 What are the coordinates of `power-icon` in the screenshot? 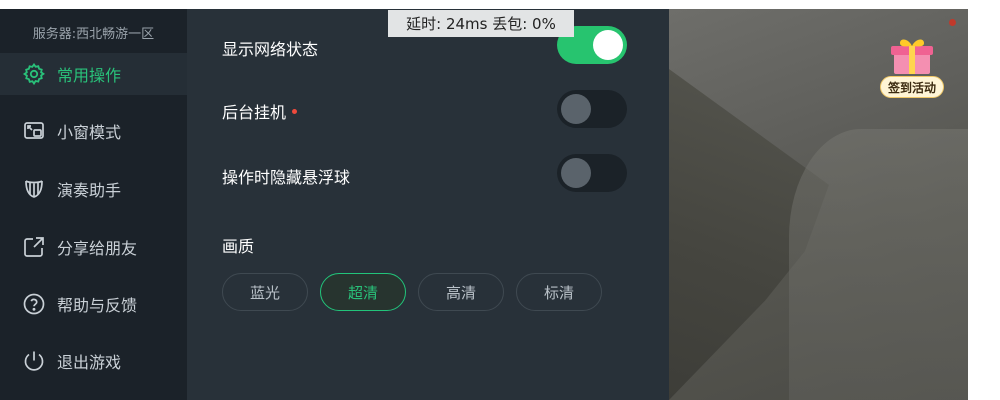 It's located at (34, 361).